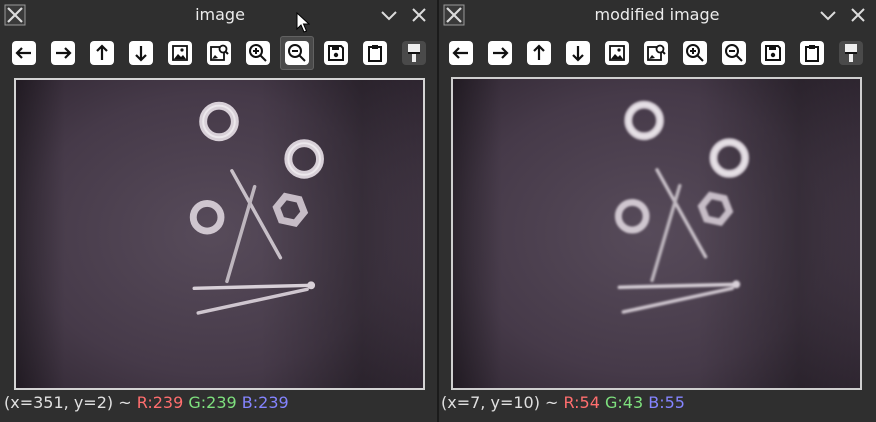 Image resolution: width=876 pixels, height=422 pixels. What do you see at coordinates (666, 402) in the screenshot?
I see `status-blue-value: B:55` at bounding box center [666, 402].